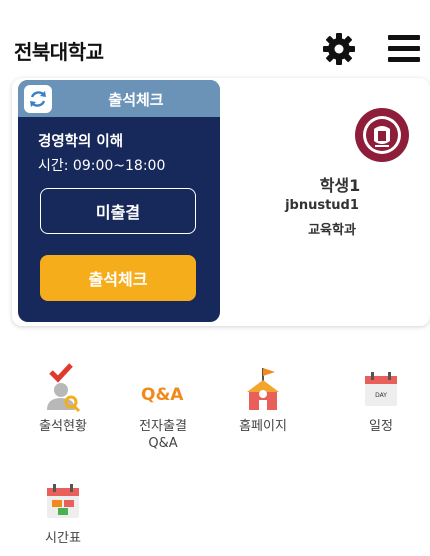 The width and height of the screenshot is (430, 556). Describe the element at coordinates (63, 538) in the screenshot. I see `menu-label: 시간표` at that location.